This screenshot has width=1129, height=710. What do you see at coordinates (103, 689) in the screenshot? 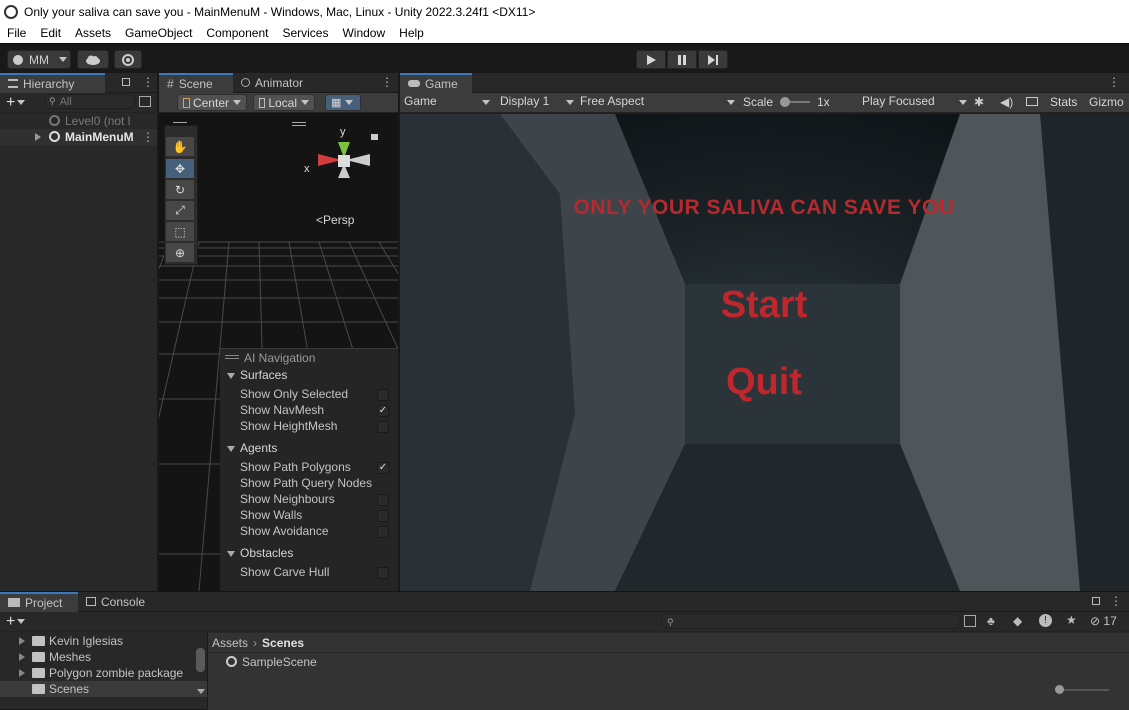
I see `list-item: Scenes` at bounding box center [103, 689].